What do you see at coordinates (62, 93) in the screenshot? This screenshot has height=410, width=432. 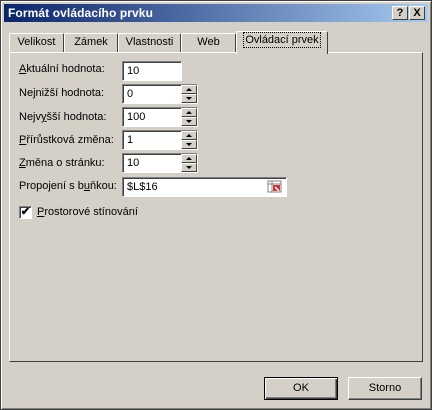 I see `min-value-label: Nejnižší hodnota:` at bounding box center [62, 93].